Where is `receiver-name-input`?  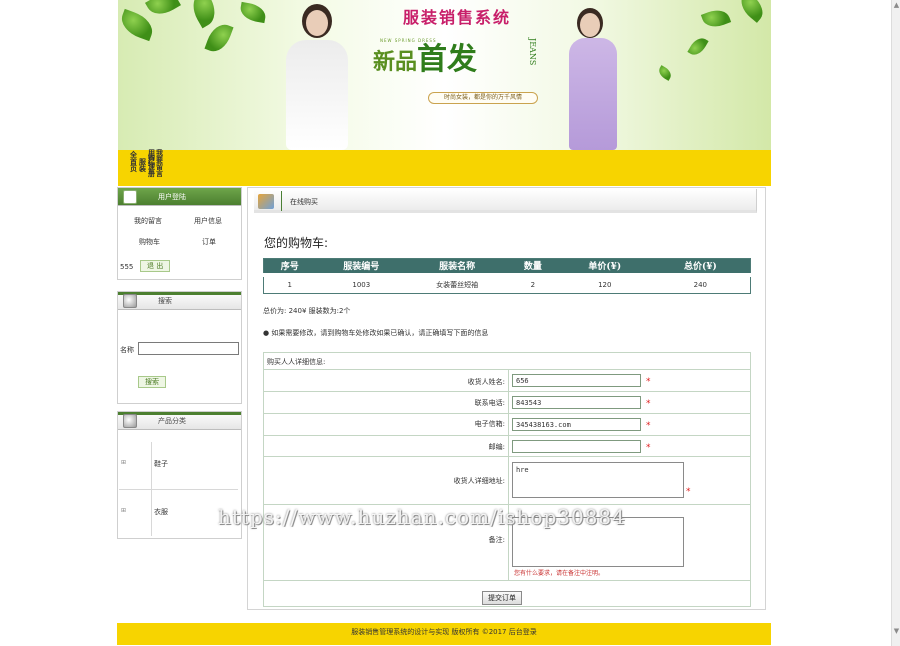
receiver-name-input is located at coordinates (576, 380).